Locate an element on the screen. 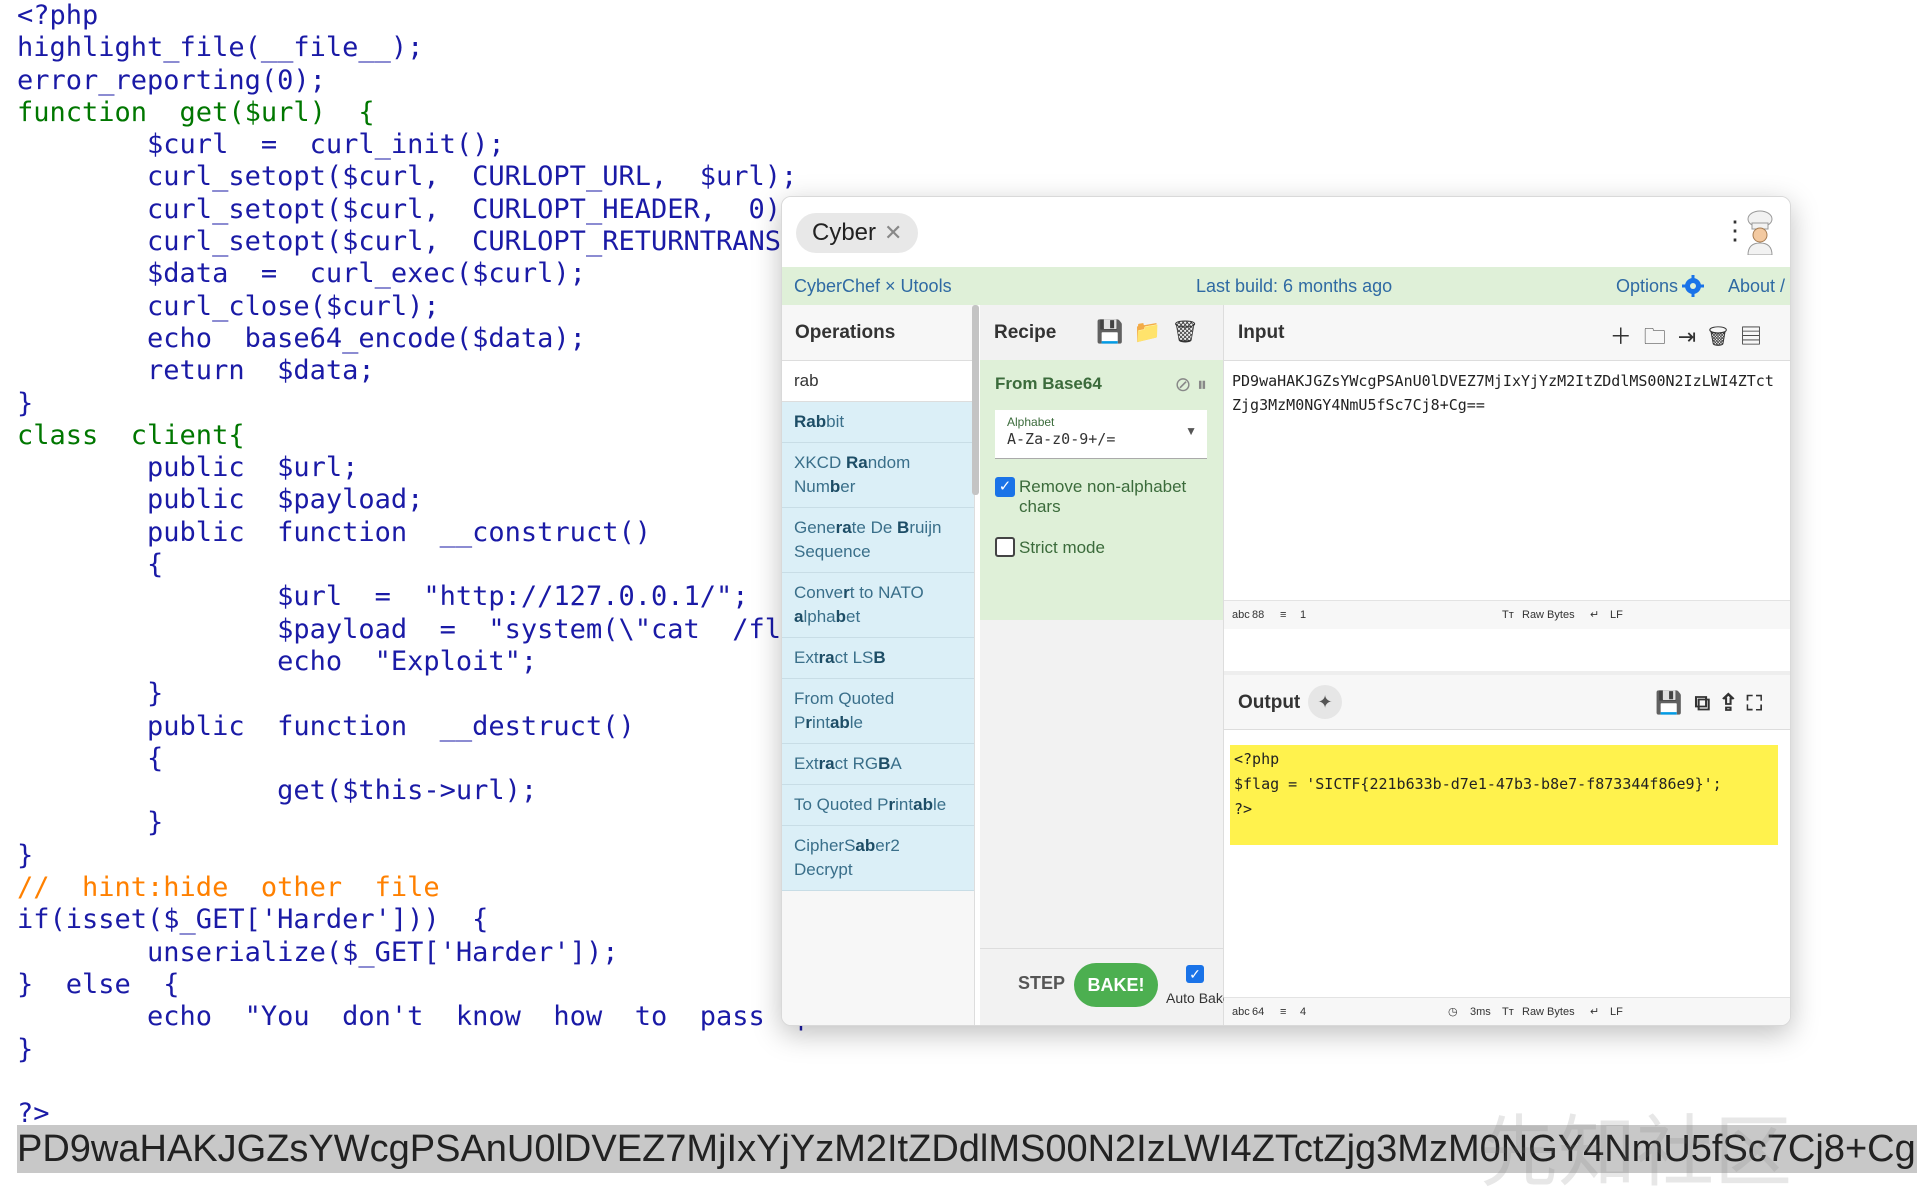 Image resolution: width=1925 pixels, height=1202 pixels. auto-bake-label: Auto Bake is located at coordinates (1198, 998).